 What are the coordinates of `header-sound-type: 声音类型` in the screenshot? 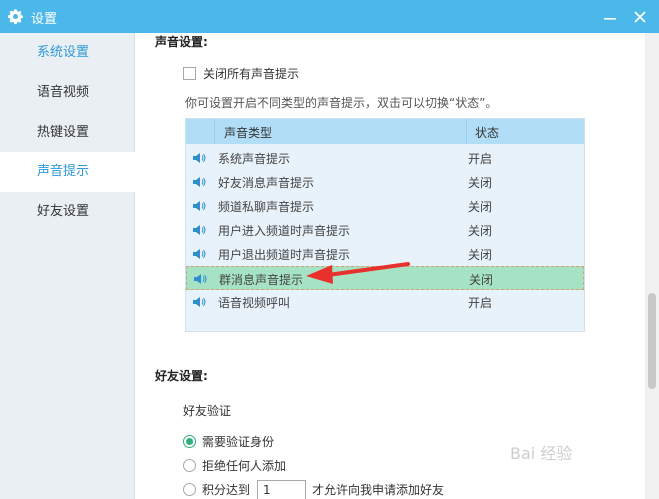 It's located at (248, 133).